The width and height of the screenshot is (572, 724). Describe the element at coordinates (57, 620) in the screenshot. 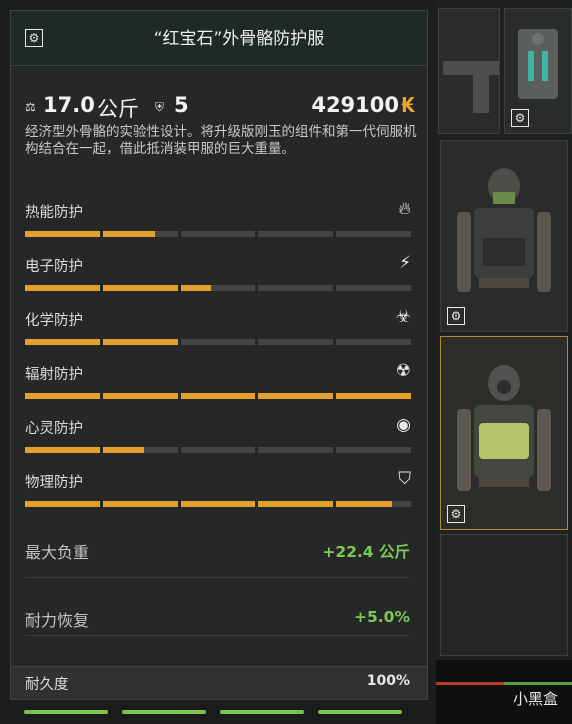

I see `bonus-label-stamina-regen: 耐力恢复` at that location.